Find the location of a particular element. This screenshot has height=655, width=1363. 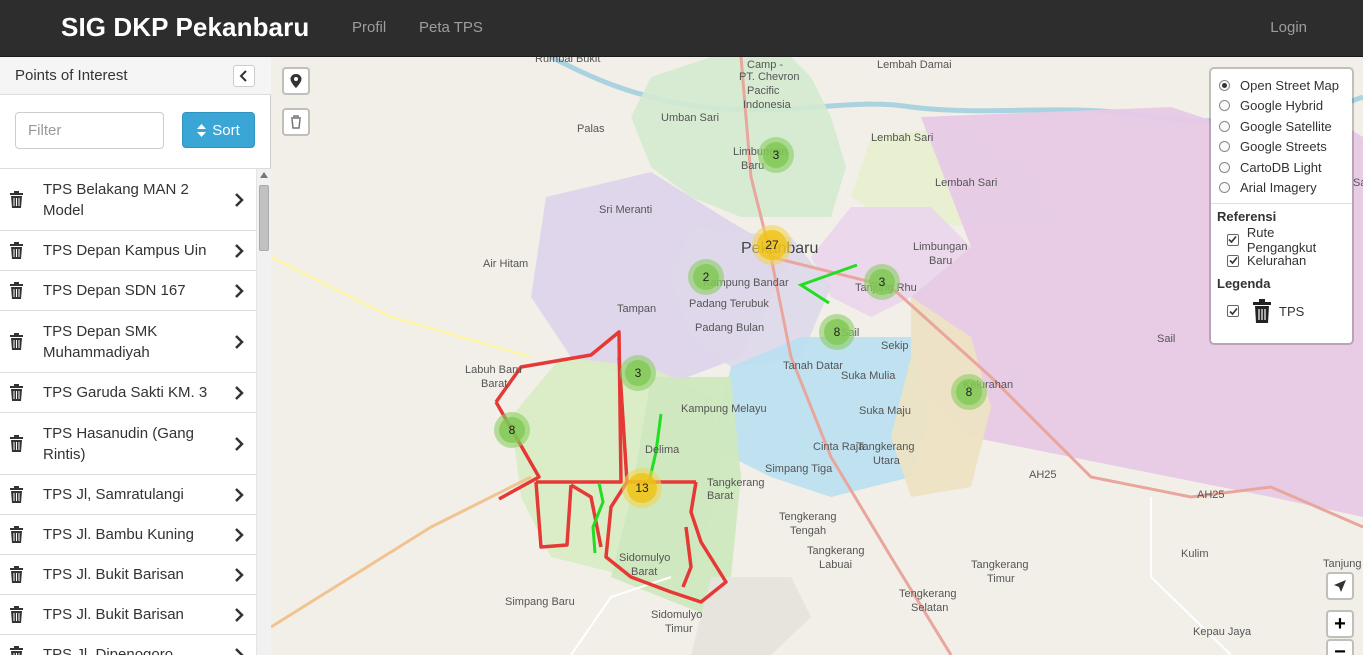

marker-cluster: 2 is located at coordinates (706, 277).